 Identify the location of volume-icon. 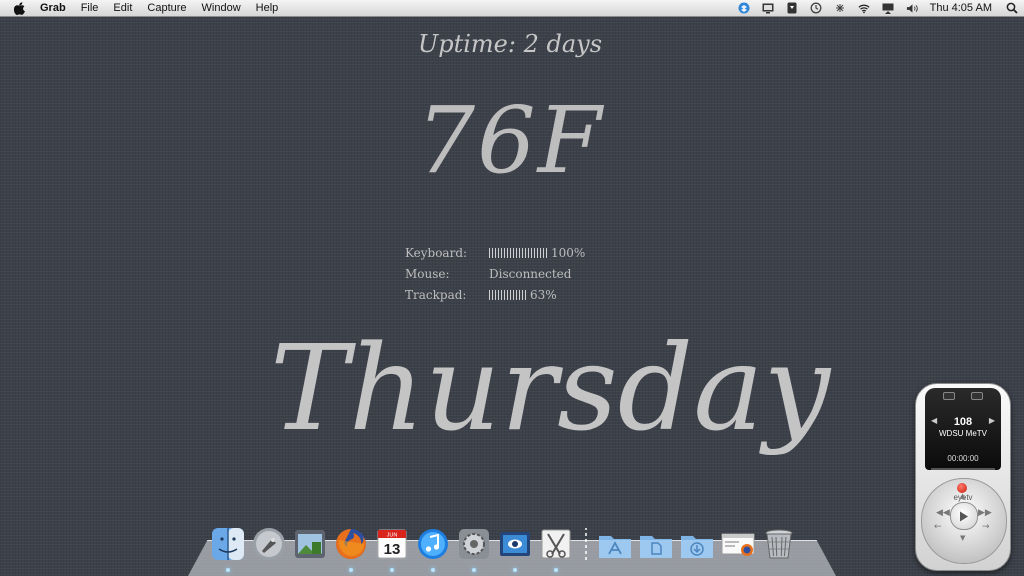
(912, 8).